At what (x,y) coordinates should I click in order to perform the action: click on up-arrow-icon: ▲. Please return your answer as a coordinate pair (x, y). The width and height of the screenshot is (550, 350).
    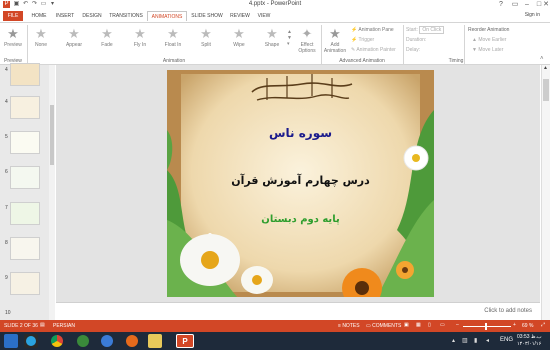
    Looking at the image, I should click on (474, 40).